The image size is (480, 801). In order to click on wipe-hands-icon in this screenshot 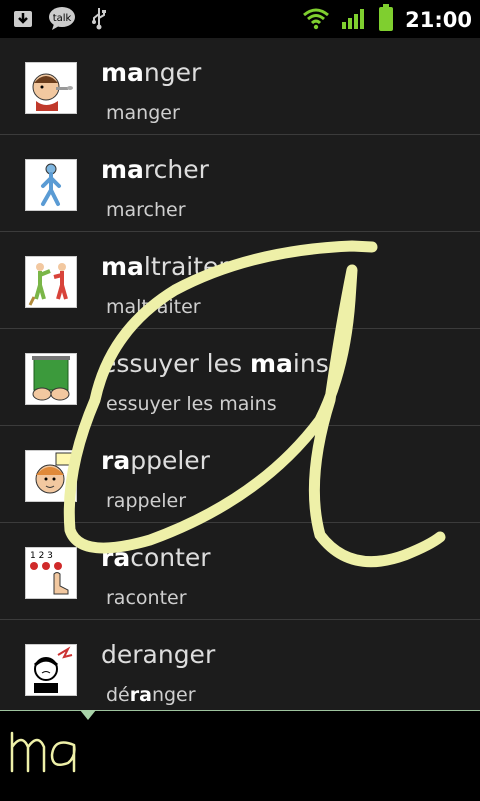, I will do `click(51, 379)`.